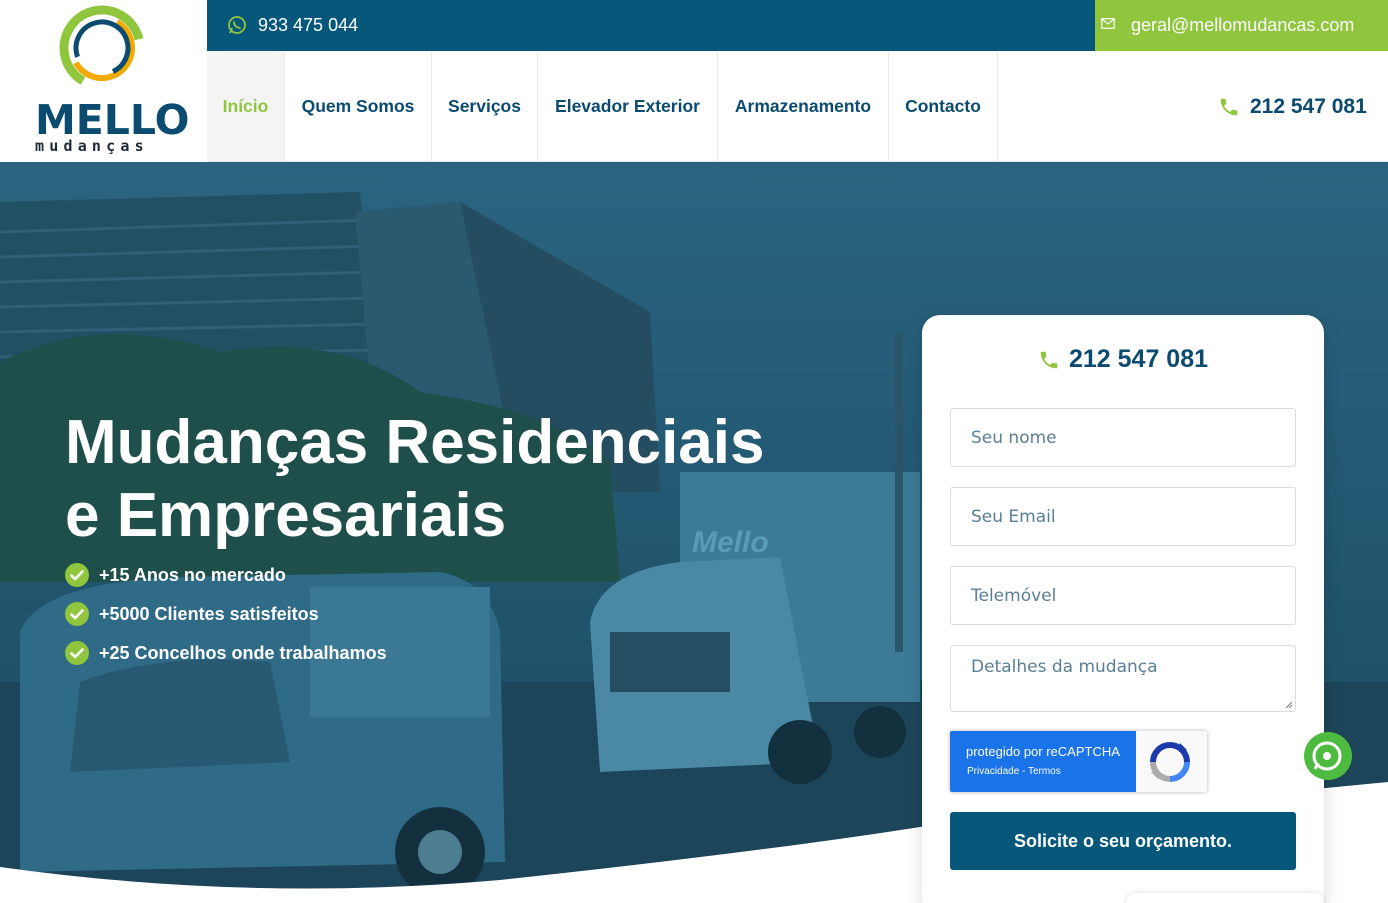 This screenshot has width=1388, height=903. I want to click on nav-phone-link: 212 547 081, so click(1292, 107).